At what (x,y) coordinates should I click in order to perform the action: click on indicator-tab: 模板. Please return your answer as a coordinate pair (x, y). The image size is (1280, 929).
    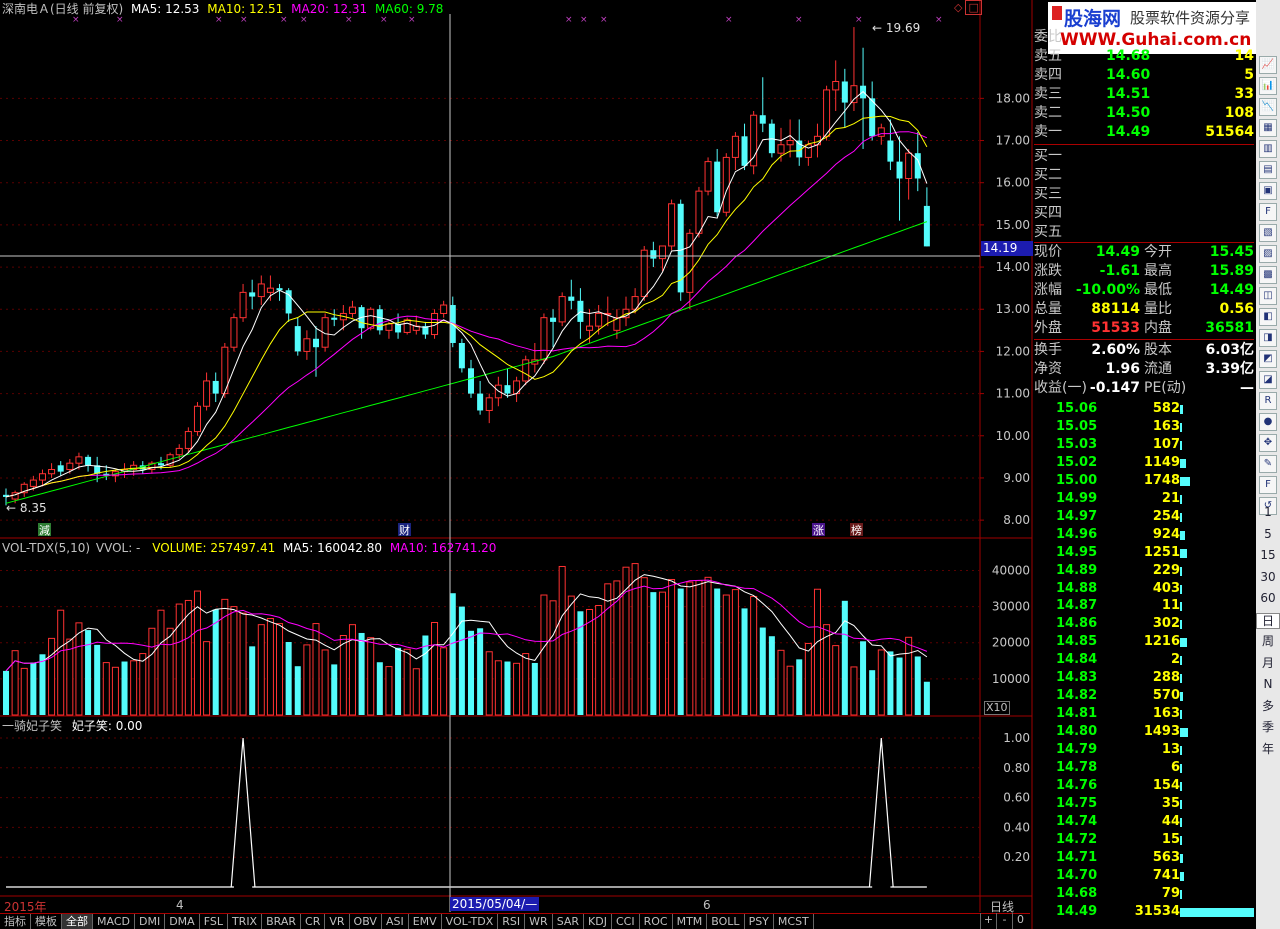
    Looking at the image, I should click on (46, 921).